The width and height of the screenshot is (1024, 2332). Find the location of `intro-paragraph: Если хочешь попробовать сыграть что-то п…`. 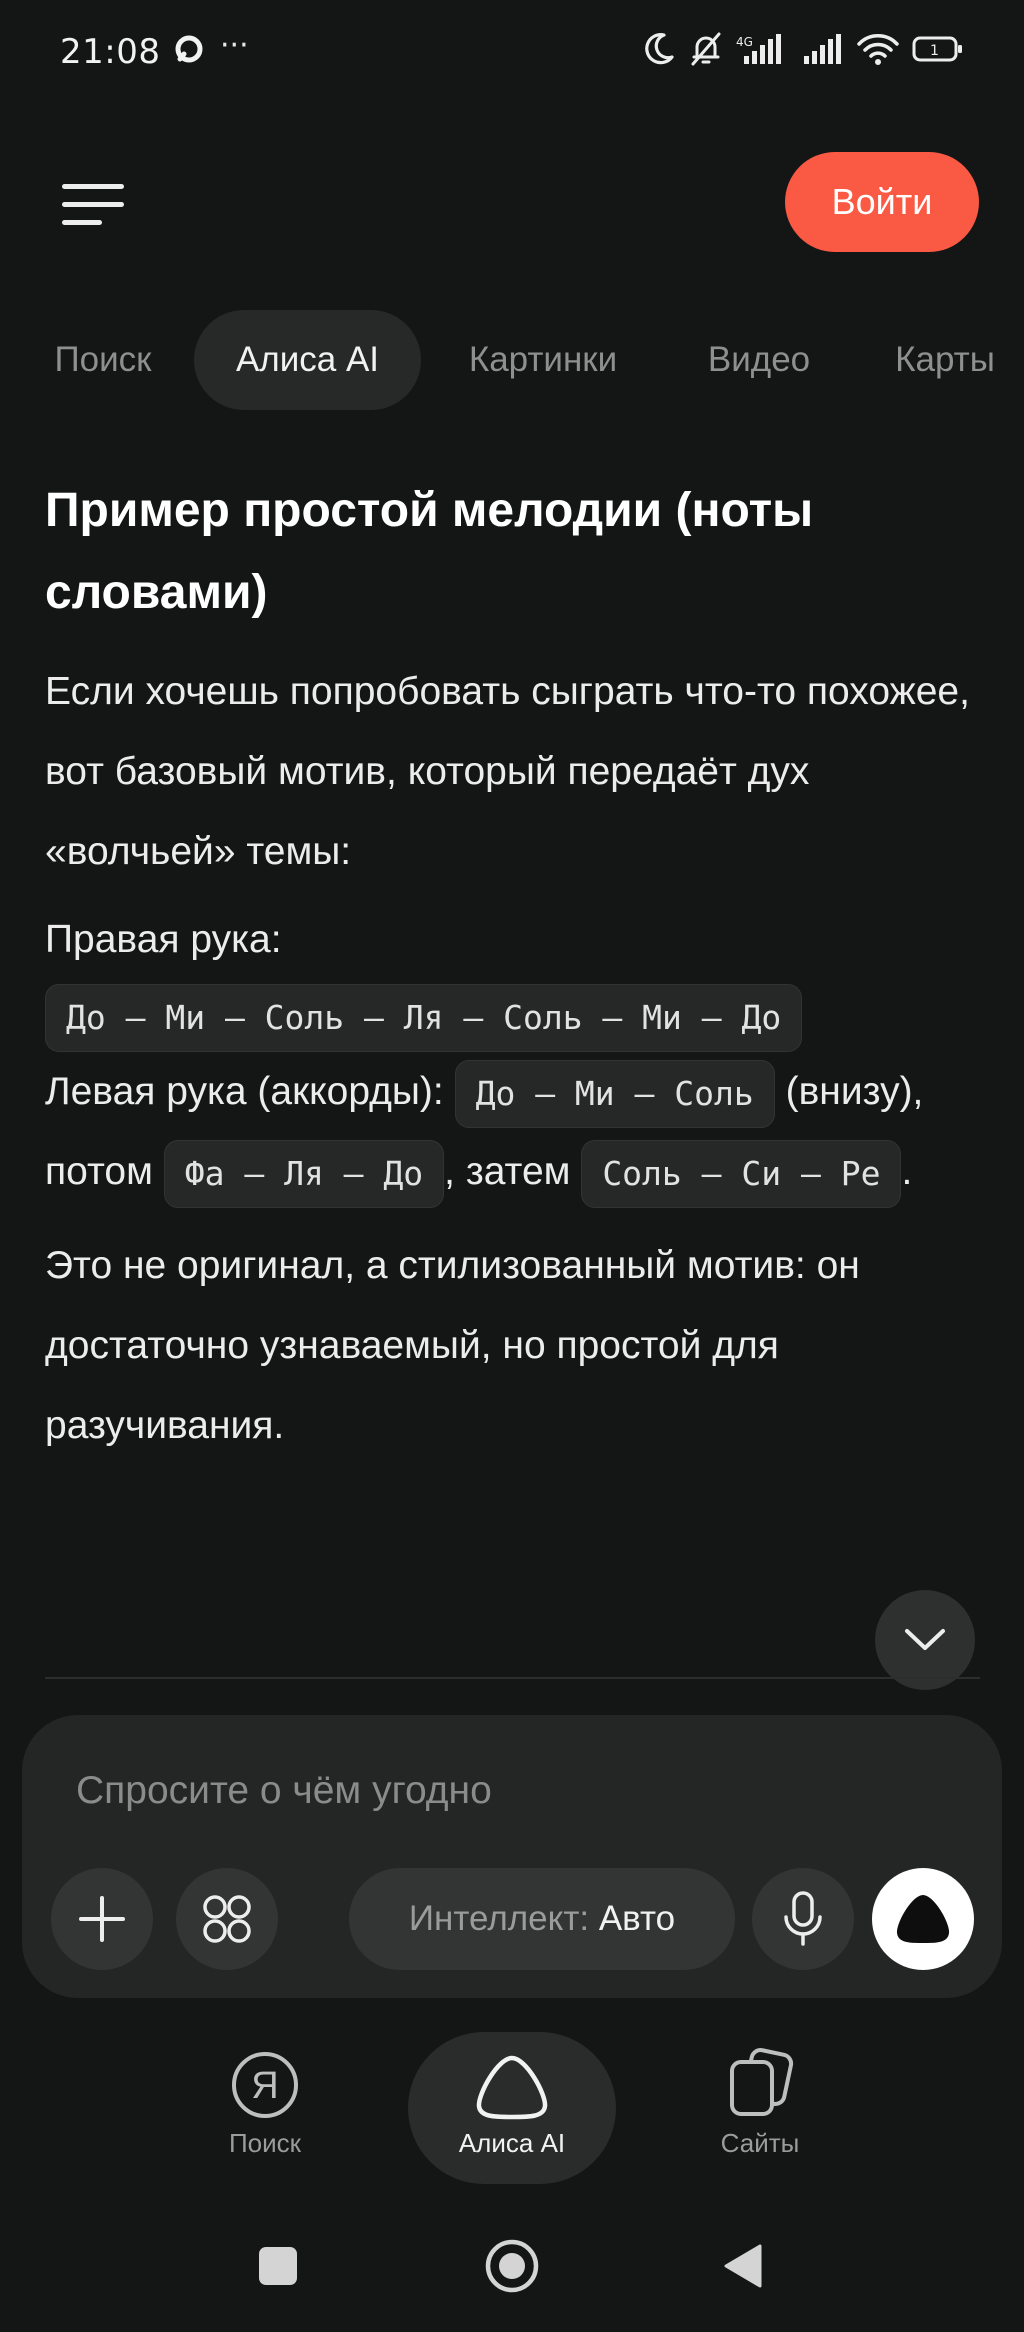

intro-paragraph: Если хочешь попробовать сыграть что-то п… is located at coordinates (507, 771).